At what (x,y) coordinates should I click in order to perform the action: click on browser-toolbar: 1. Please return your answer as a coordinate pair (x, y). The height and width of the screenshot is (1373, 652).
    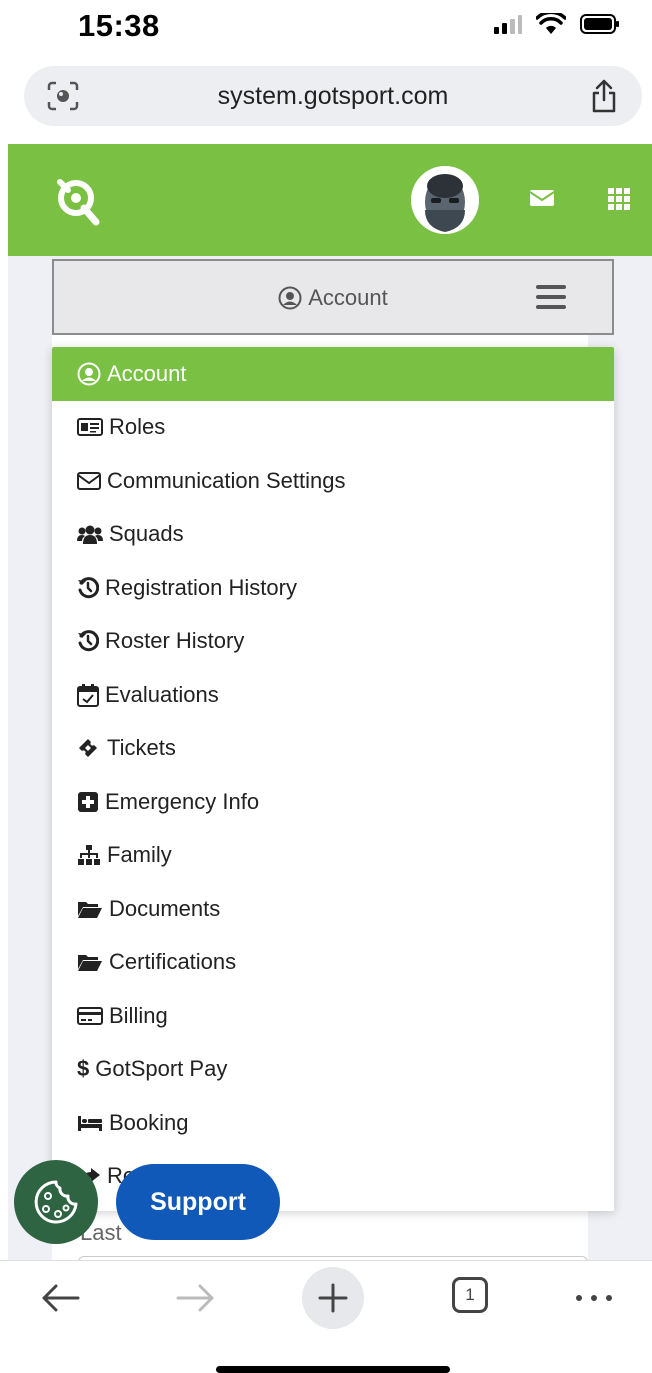
    Looking at the image, I should click on (326, 1316).